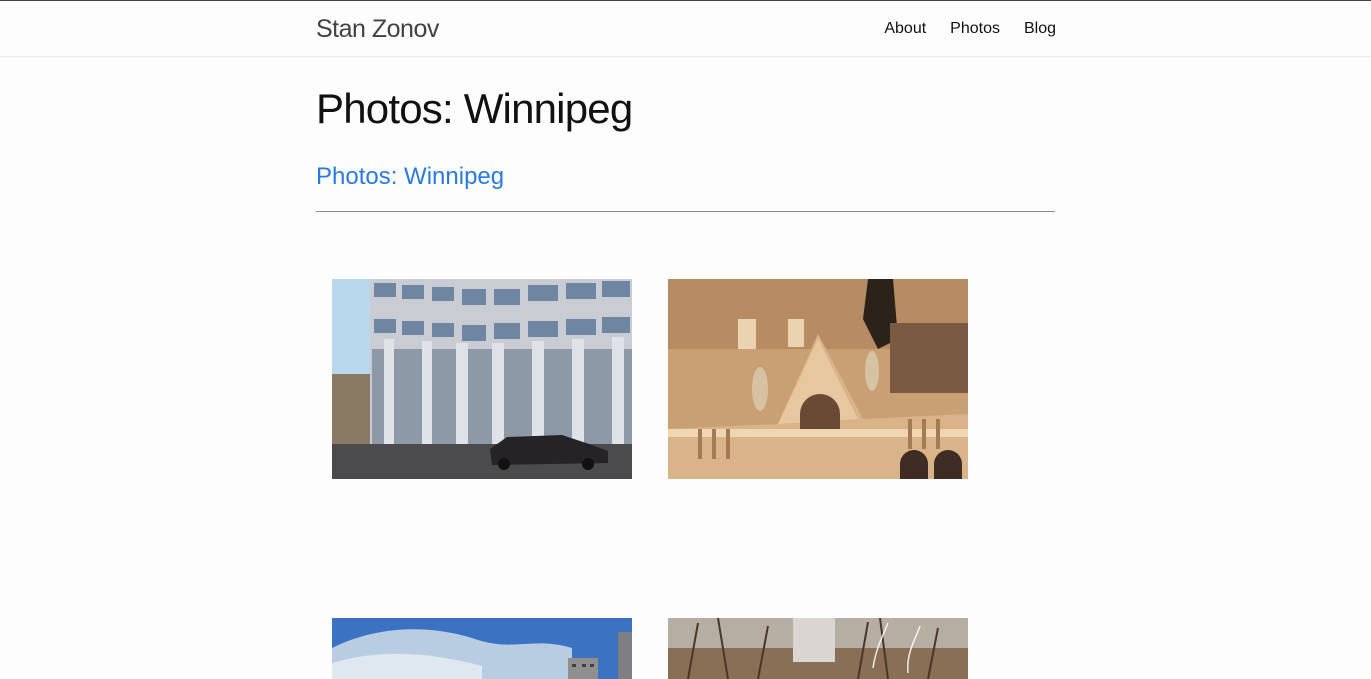  I want to click on photo-winter-trees-image, so click(818, 648).